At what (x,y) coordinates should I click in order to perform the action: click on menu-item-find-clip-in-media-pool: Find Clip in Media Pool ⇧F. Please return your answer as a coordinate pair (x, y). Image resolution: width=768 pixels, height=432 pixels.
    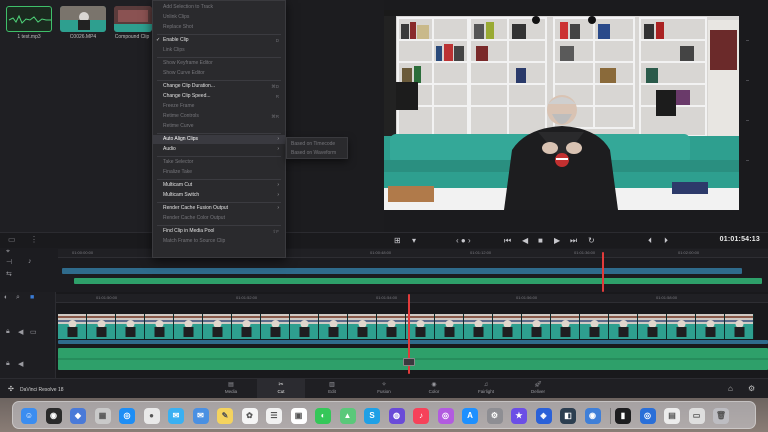
    Looking at the image, I should click on (219, 231).